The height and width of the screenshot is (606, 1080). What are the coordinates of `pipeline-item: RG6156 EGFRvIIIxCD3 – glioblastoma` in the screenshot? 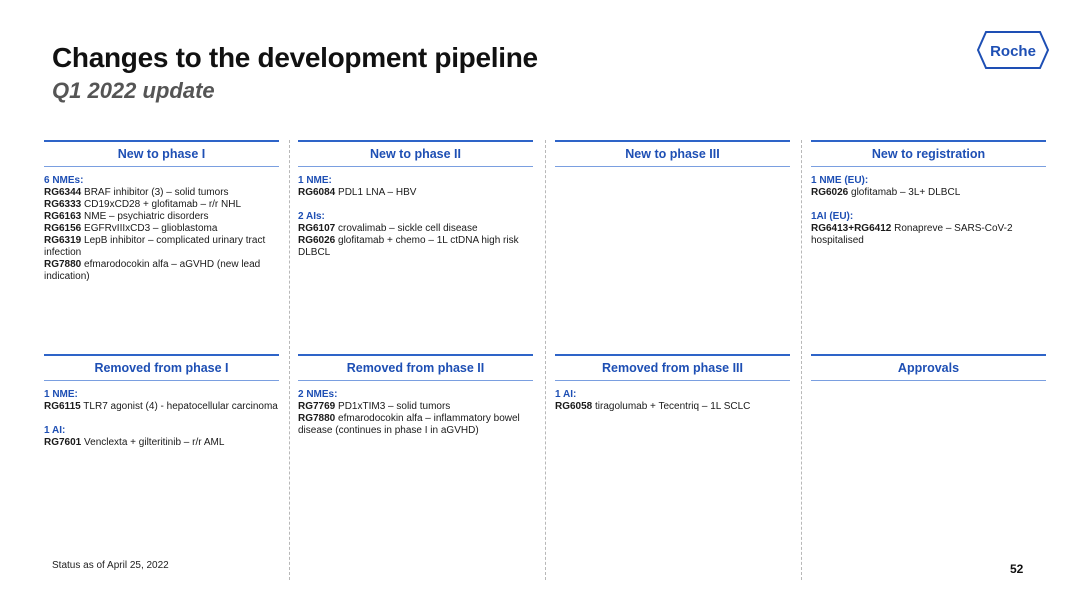 It's located at (161, 229).